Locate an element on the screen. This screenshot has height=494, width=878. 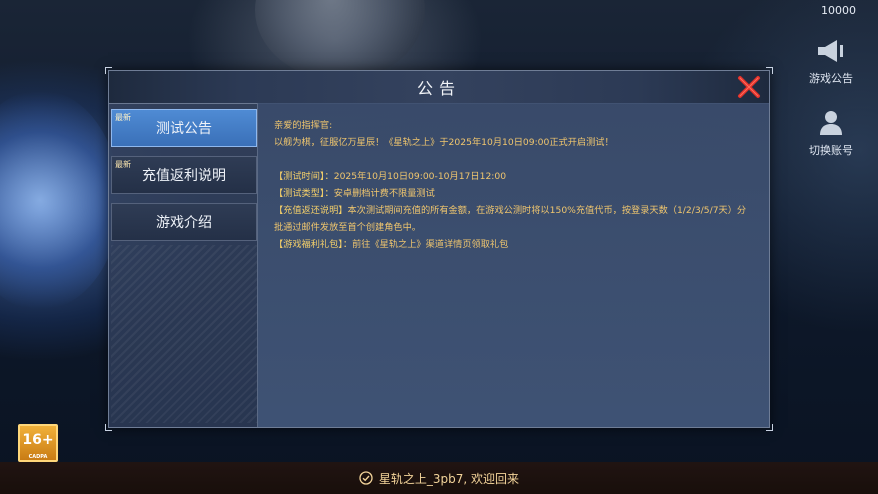
info-key: 【测试类型】： is located at coordinates (304, 193).